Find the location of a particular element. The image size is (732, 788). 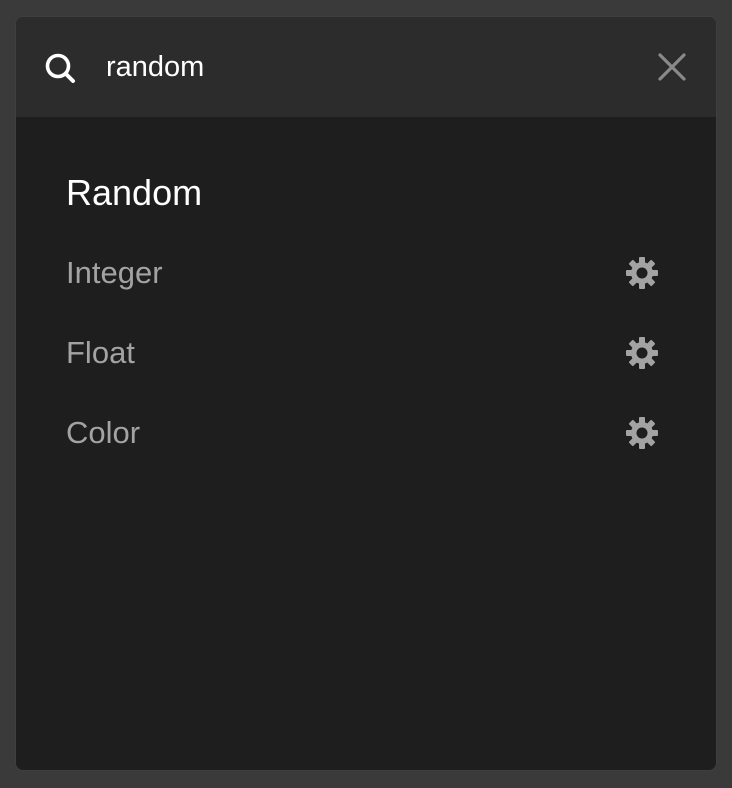

group-title: Random is located at coordinates (134, 192).